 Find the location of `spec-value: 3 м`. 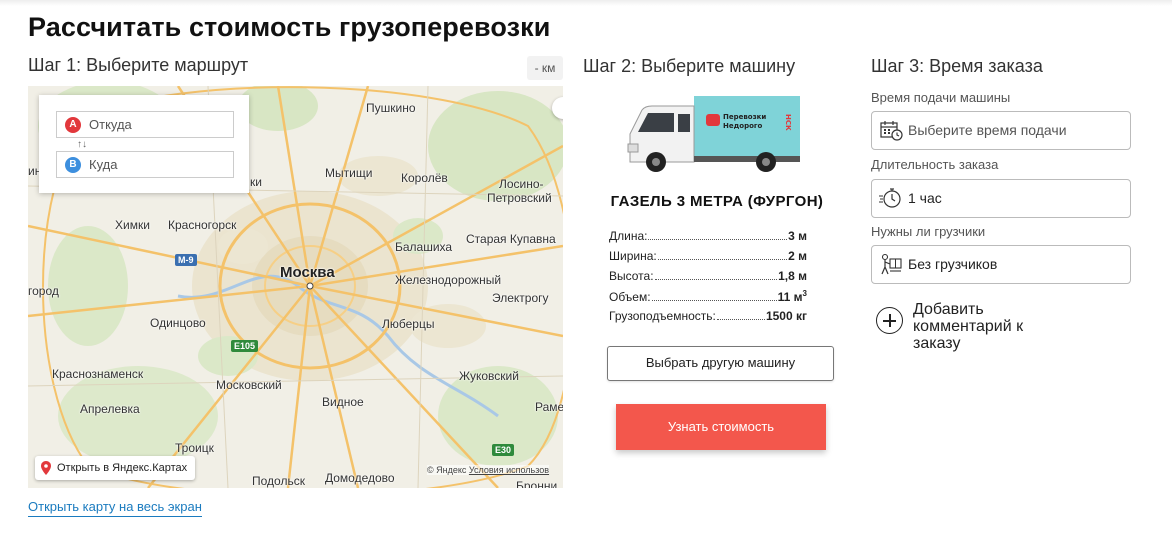

spec-value: 3 м is located at coordinates (797, 236).